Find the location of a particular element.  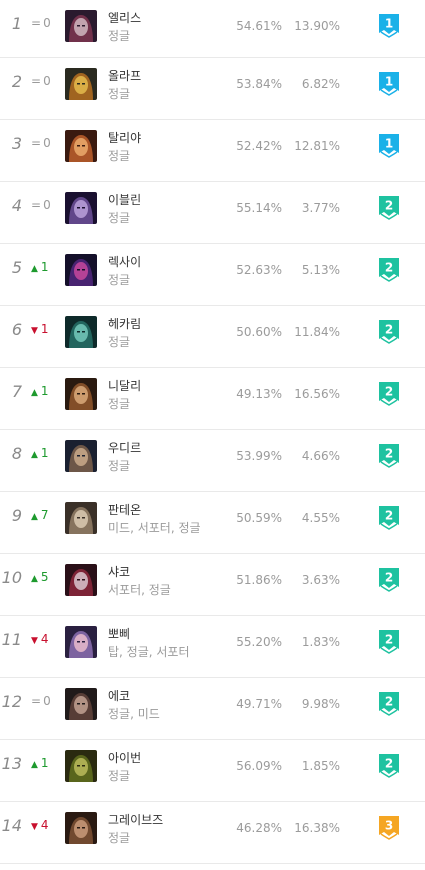

pick-rate: 3.77% is located at coordinates (320, 208).